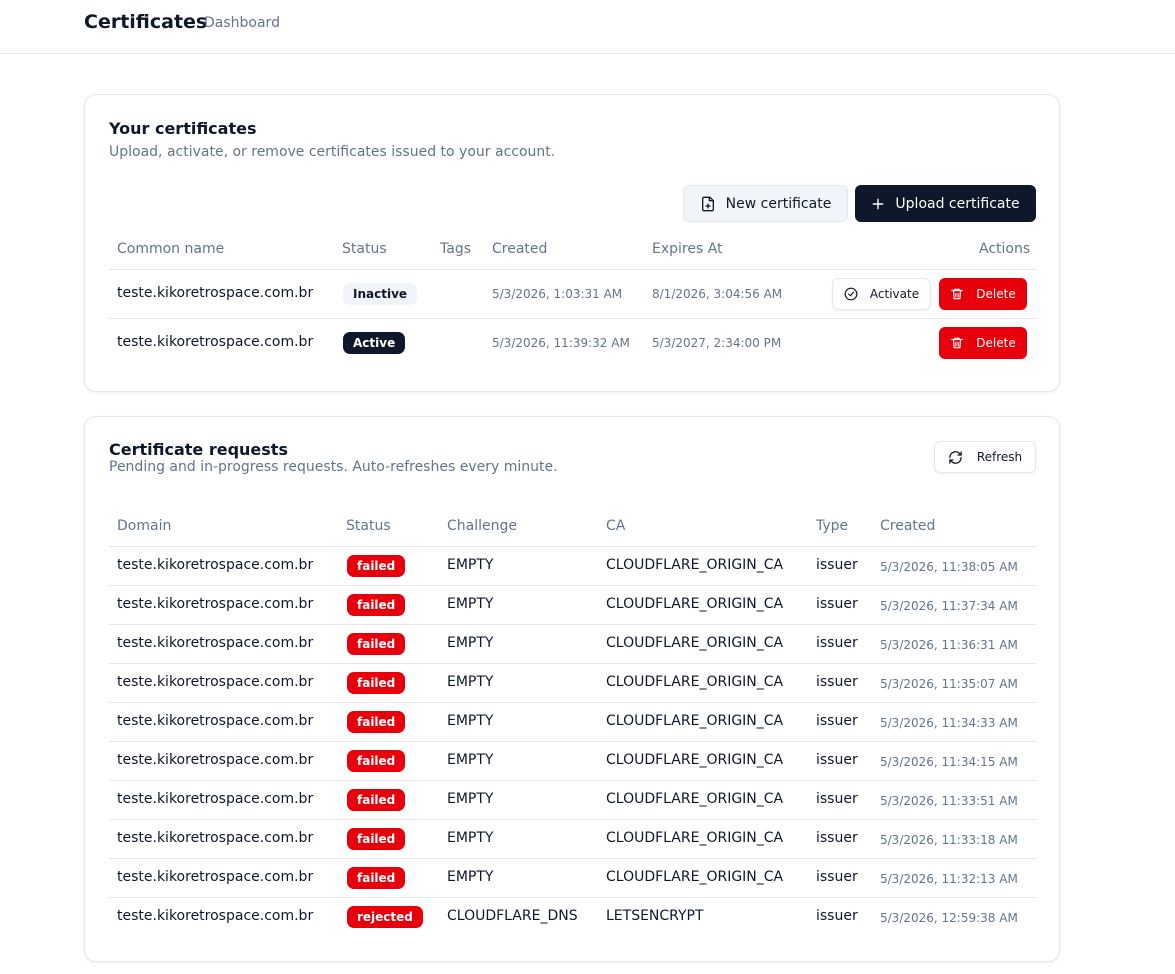  What do you see at coordinates (949, 918) in the screenshot?
I see `request-created: 5/3/2026, 12:59:38 AM` at bounding box center [949, 918].